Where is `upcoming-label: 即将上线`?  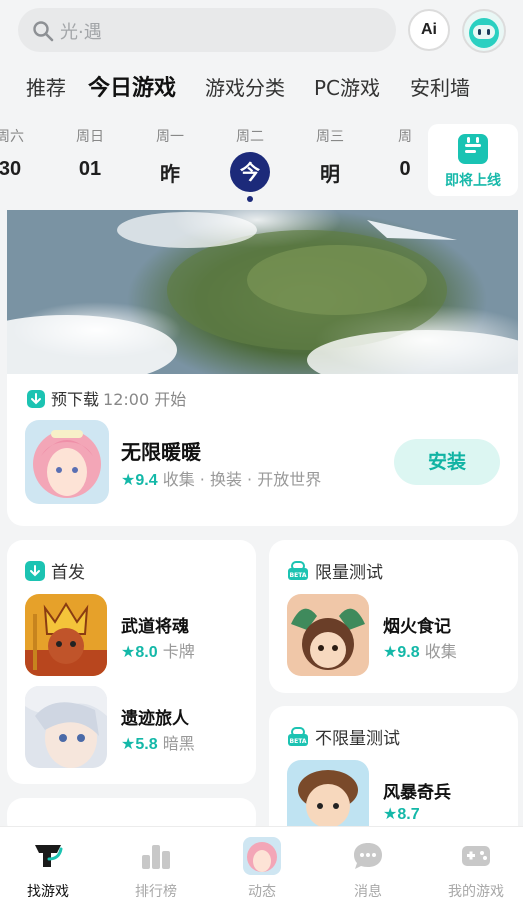
upcoming-label: 即将上线 is located at coordinates (473, 181).